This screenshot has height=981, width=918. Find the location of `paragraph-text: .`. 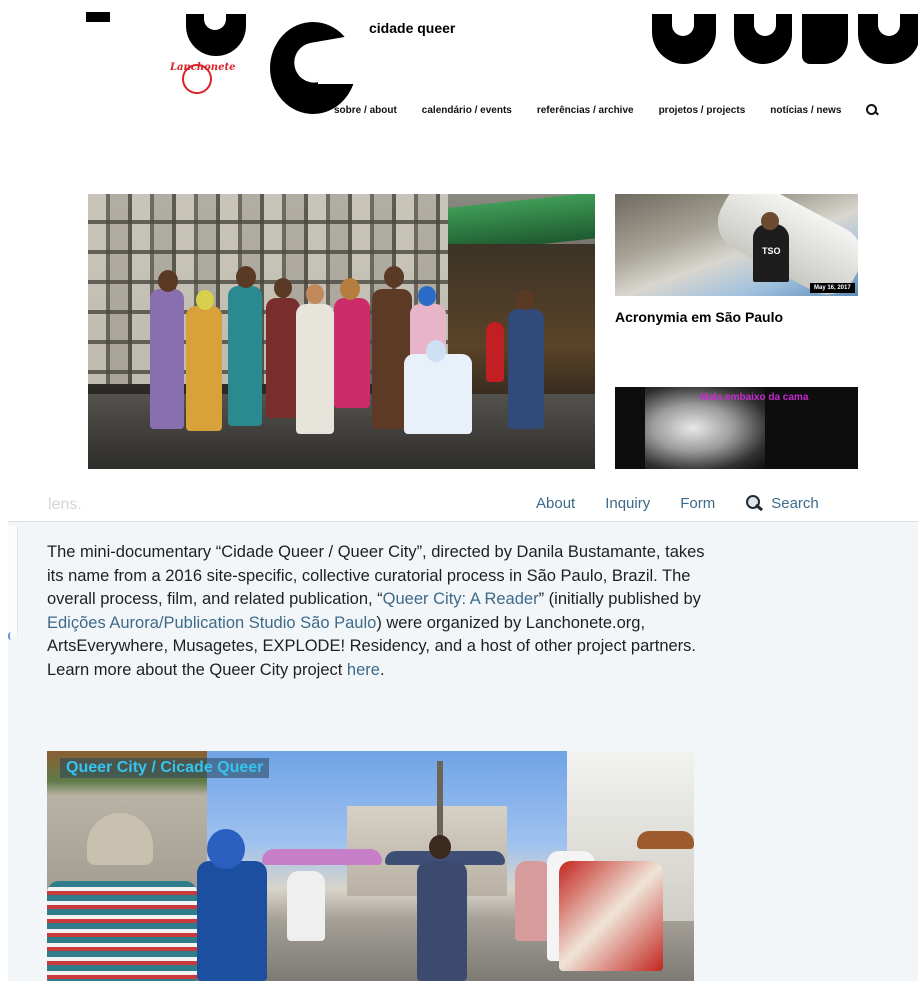

paragraph-text: . is located at coordinates (382, 669).